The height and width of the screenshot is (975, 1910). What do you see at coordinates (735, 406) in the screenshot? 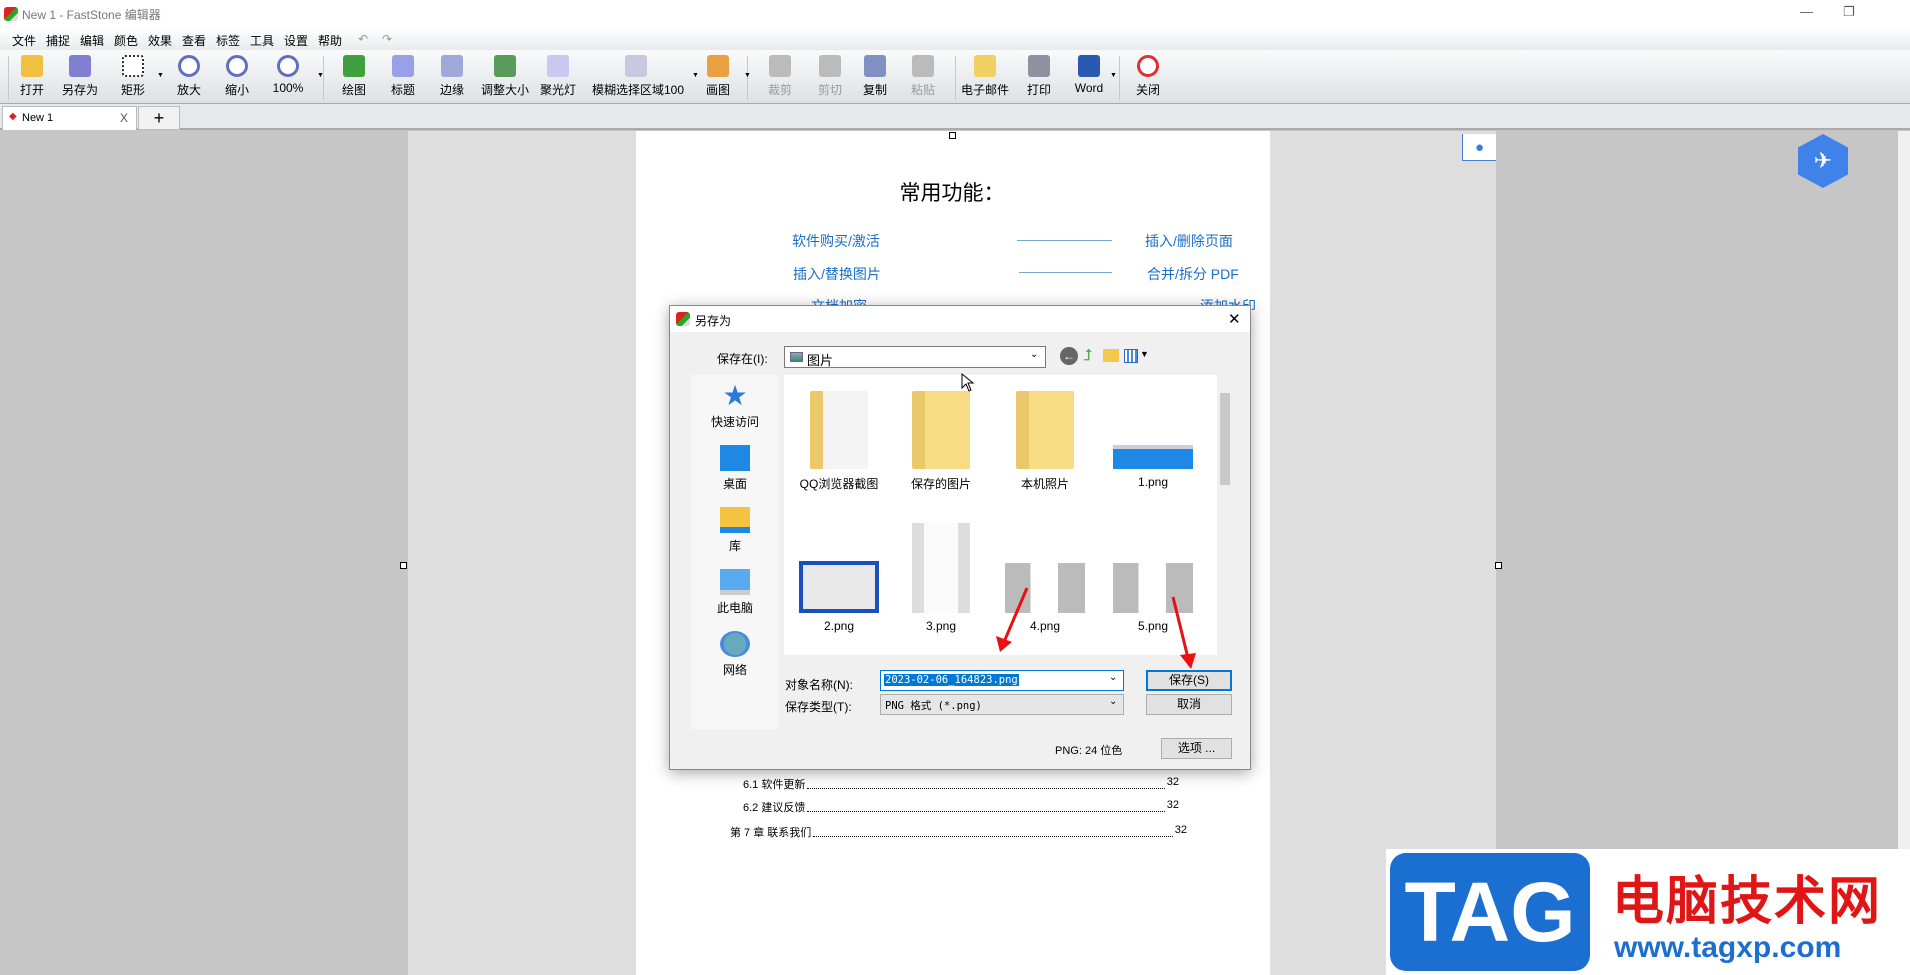
I see `place-quick-access: ★ 快速访问` at bounding box center [735, 406].